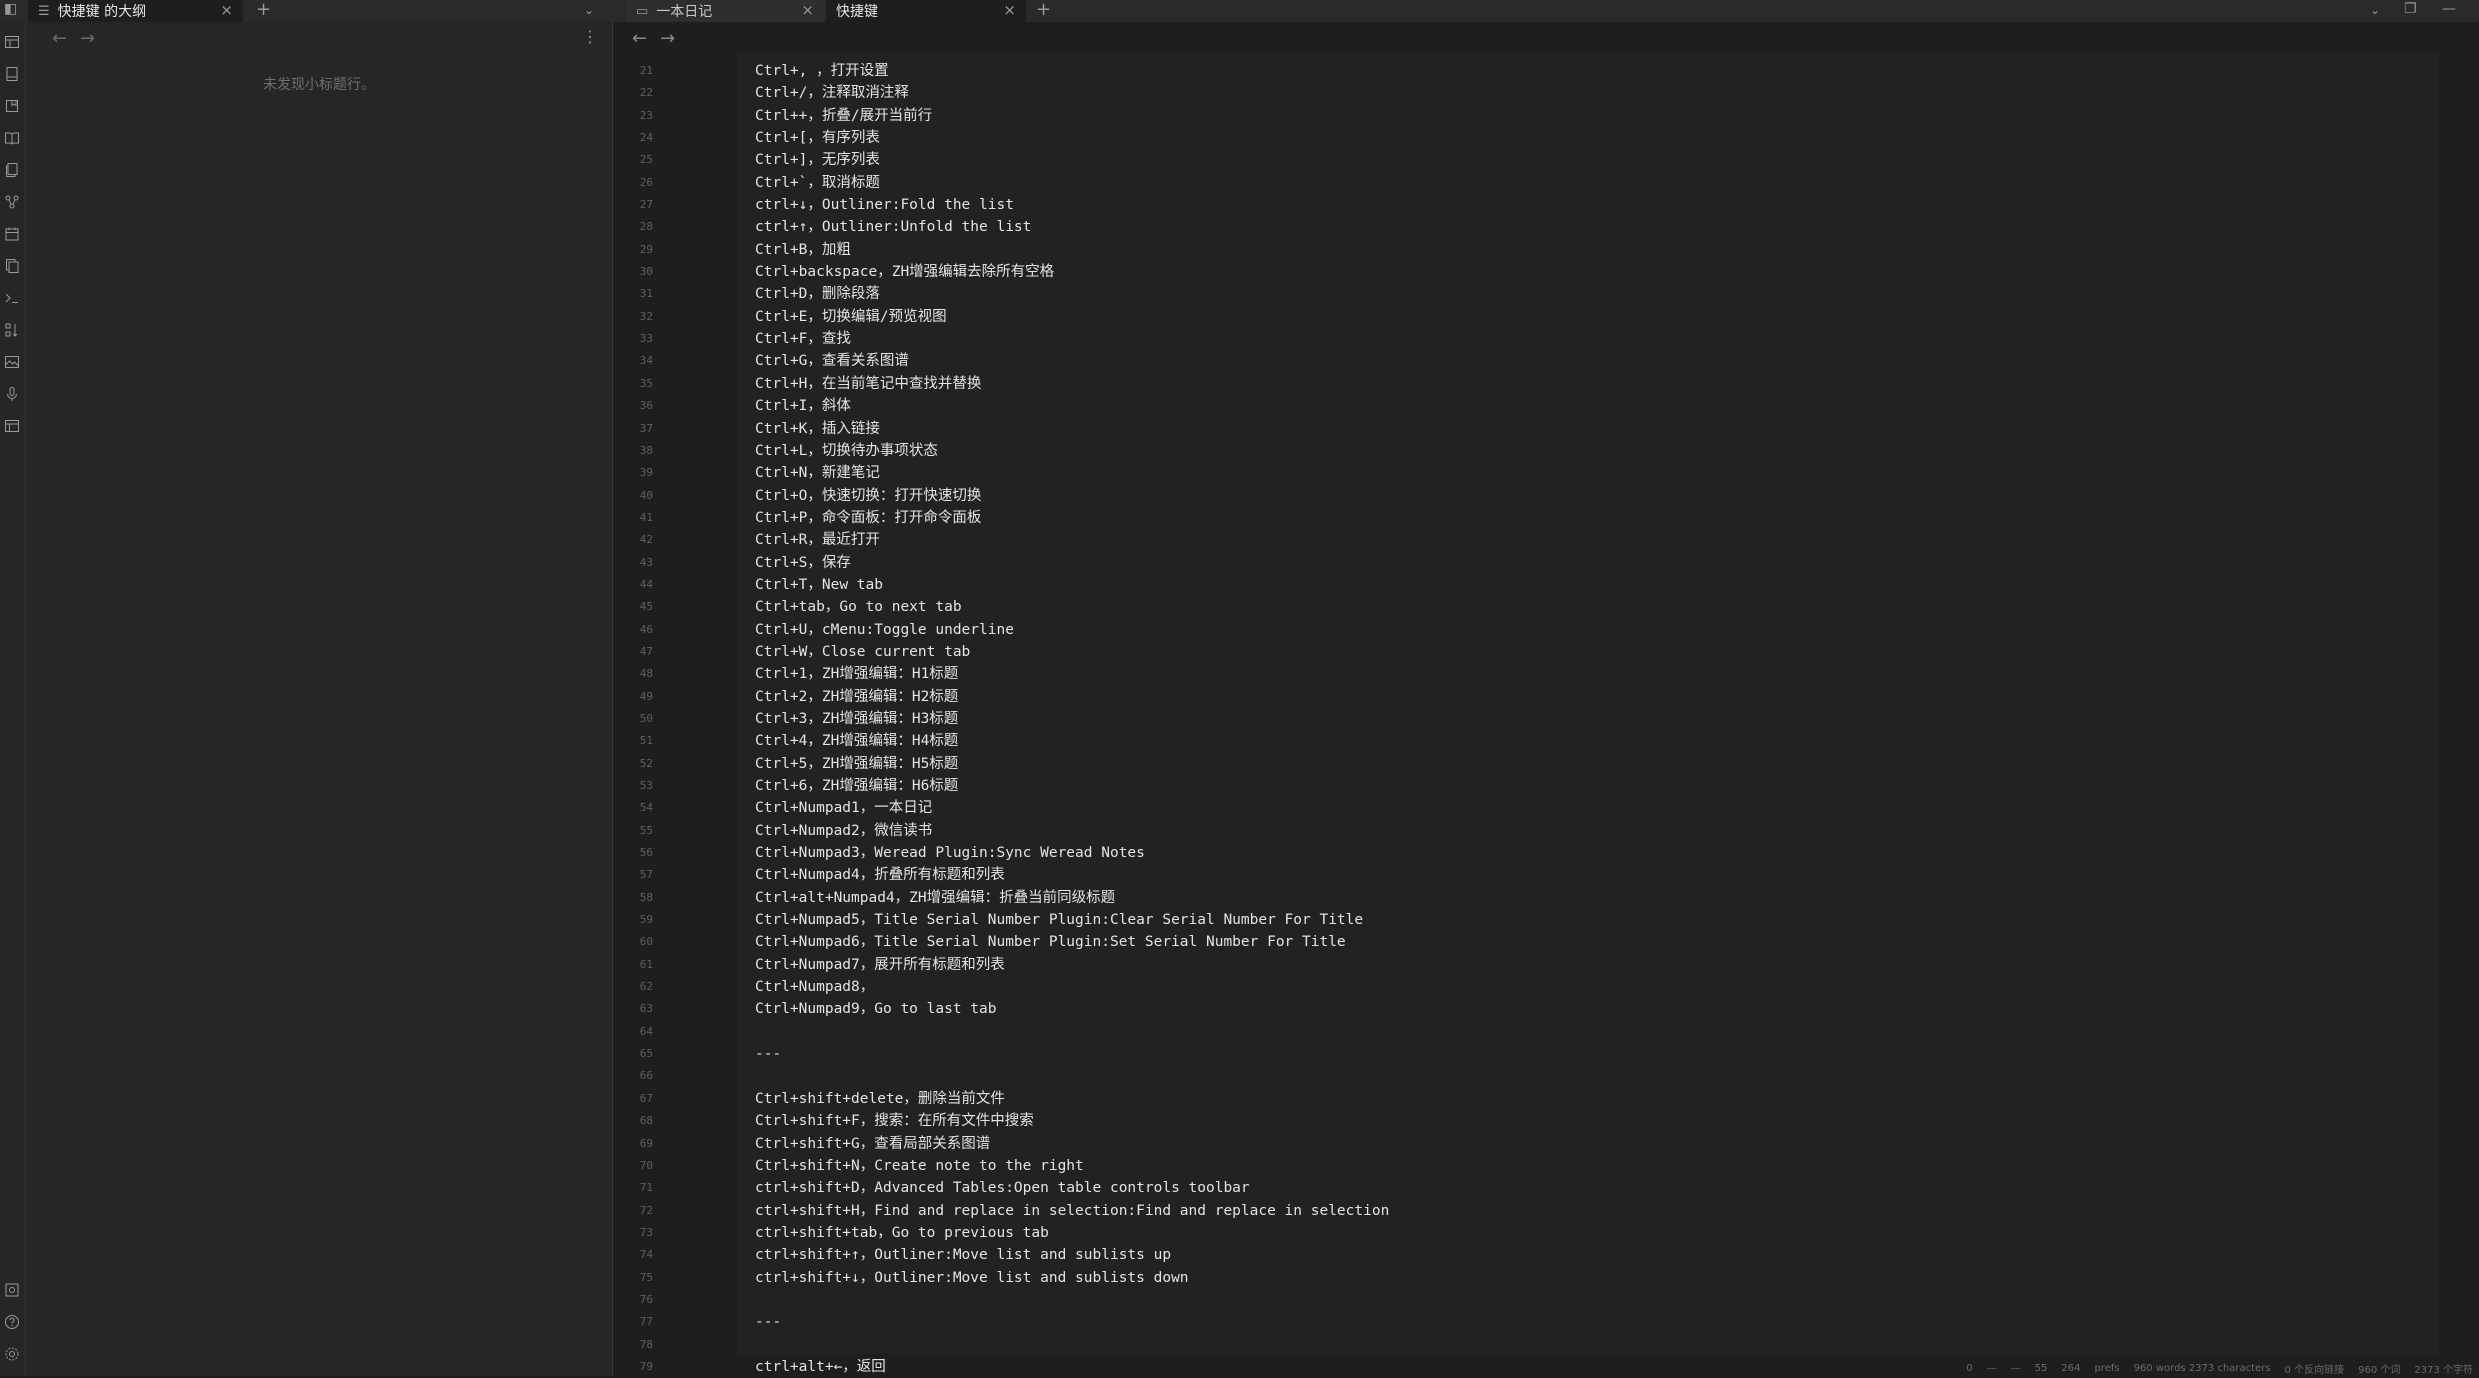  I want to click on editor-line: Ctrl+I，斜体, so click(1072, 406).